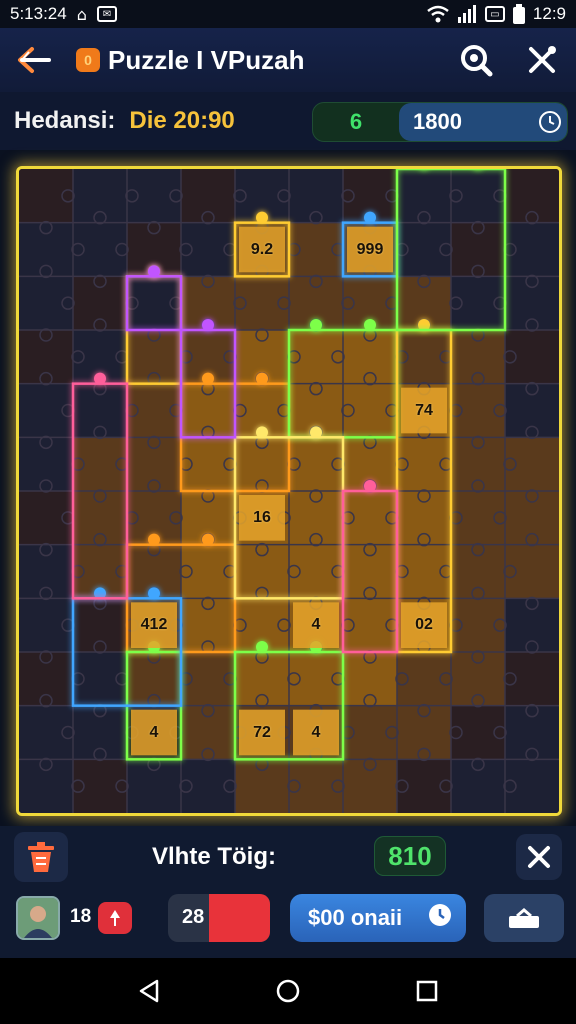  I want to click on action-button: $00 onaii, so click(378, 918).